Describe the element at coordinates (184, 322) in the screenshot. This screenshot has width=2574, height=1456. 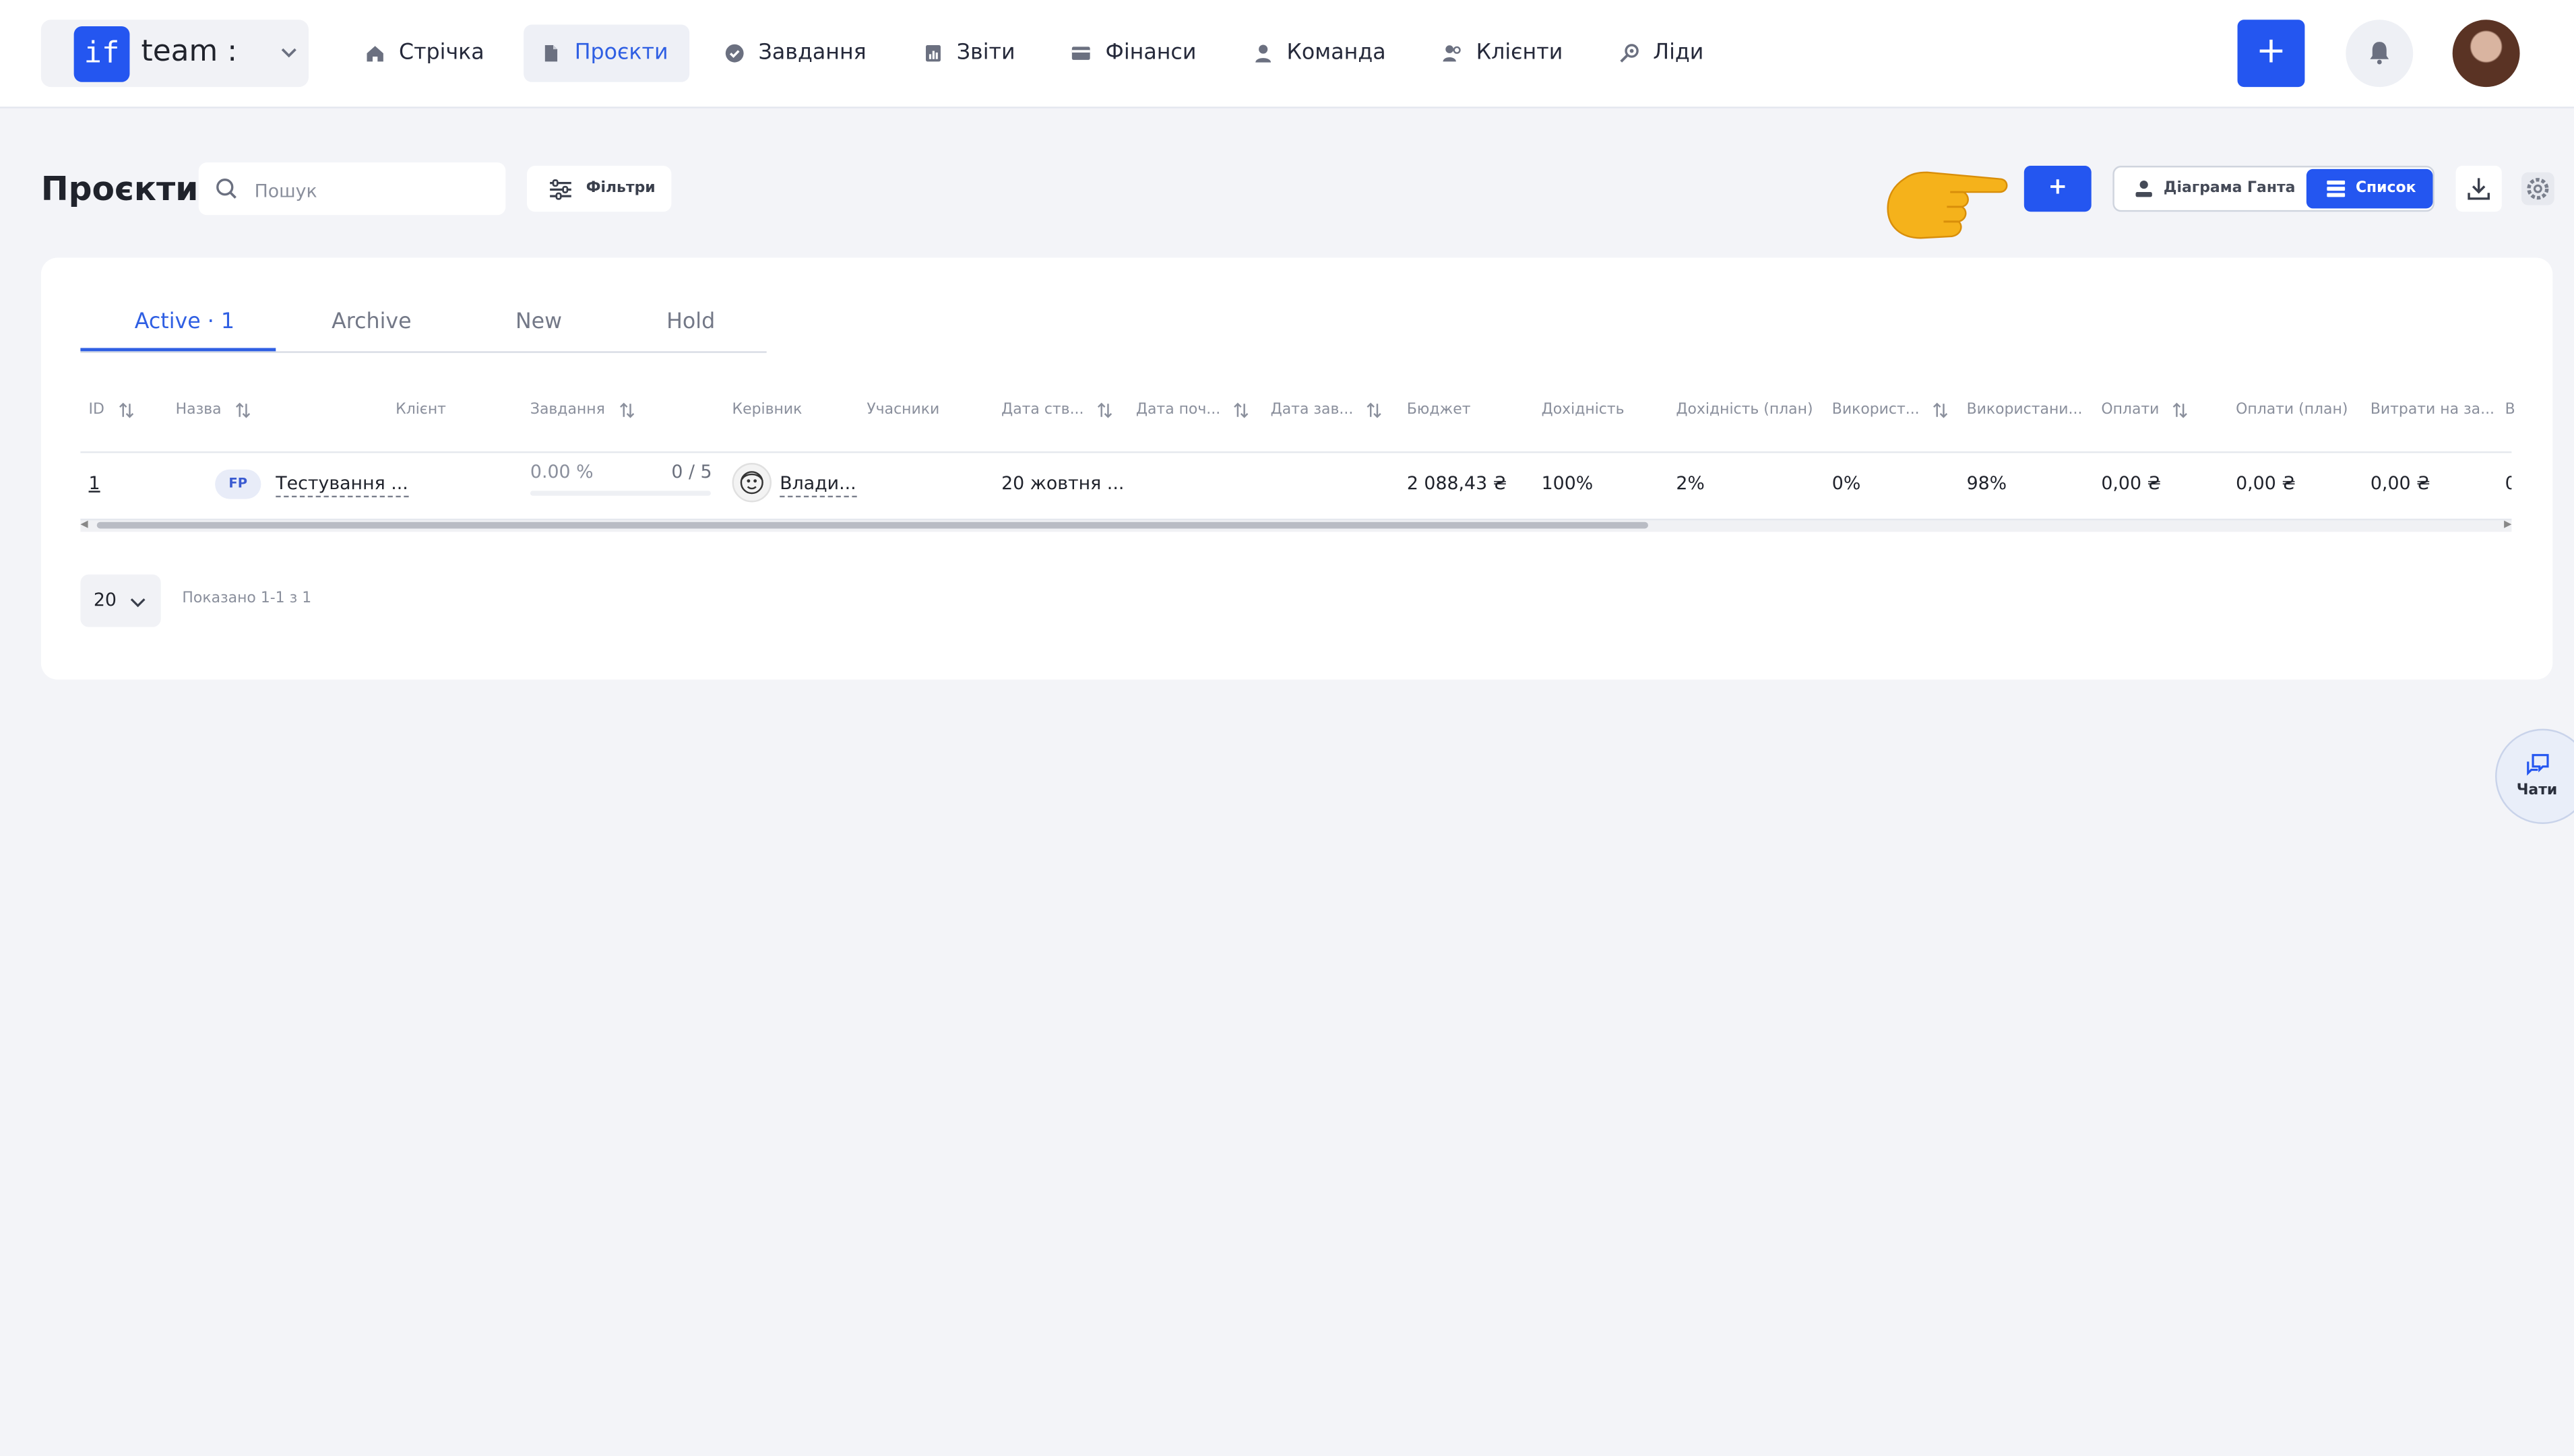
I see `tab-active: Active · 1` at that location.